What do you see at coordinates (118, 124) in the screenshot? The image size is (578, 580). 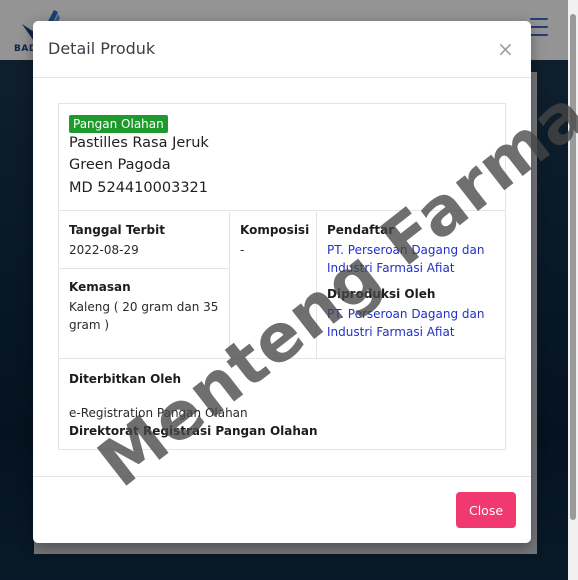 I see `category-badge: Pangan Olahan` at bounding box center [118, 124].